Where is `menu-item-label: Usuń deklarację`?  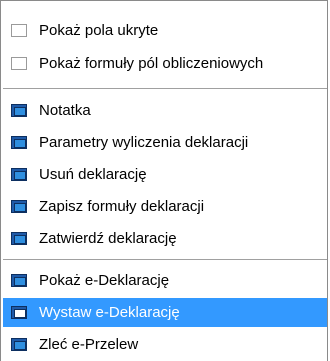 menu-item-label: Usuń deklarację is located at coordinates (93, 174).